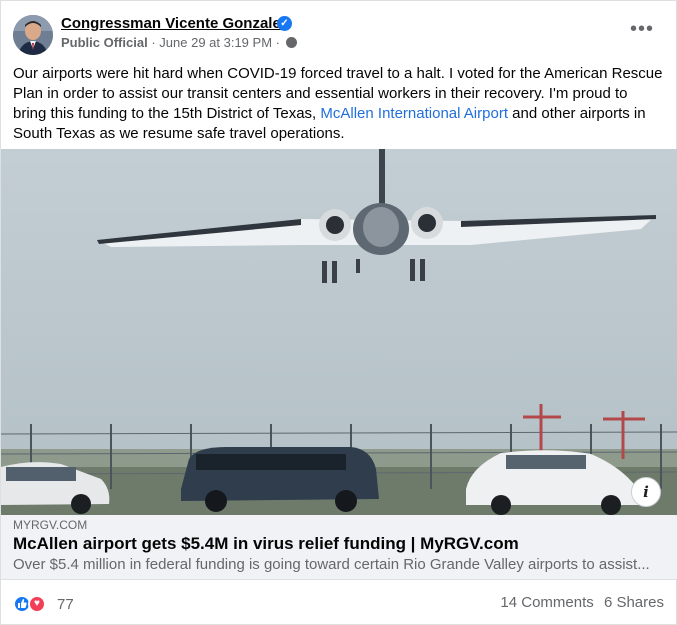  Describe the element at coordinates (65, 604) in the screenshot. I see `reaction-count: 77` at that location.